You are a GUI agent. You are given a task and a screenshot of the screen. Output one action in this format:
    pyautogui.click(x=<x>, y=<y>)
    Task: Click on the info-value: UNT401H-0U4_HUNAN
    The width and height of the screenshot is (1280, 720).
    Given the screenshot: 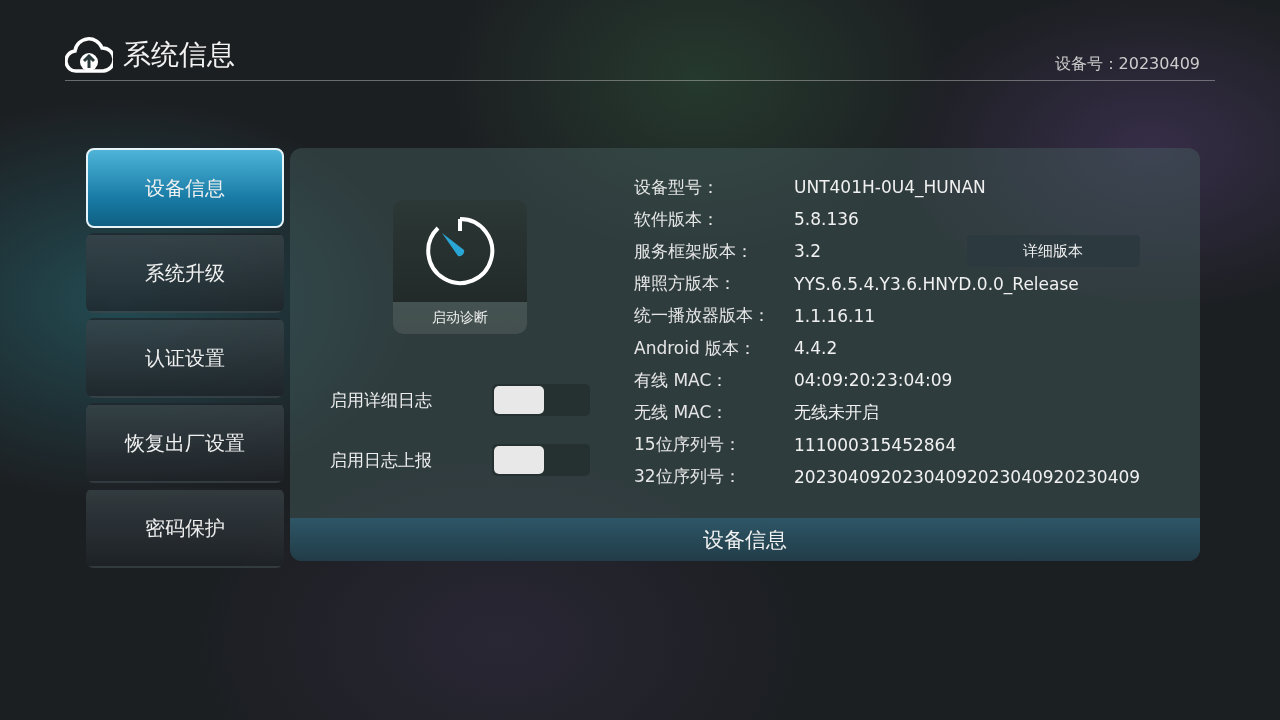 What is the action you would take?
    pyautogui.click(x=890, y=187)
    